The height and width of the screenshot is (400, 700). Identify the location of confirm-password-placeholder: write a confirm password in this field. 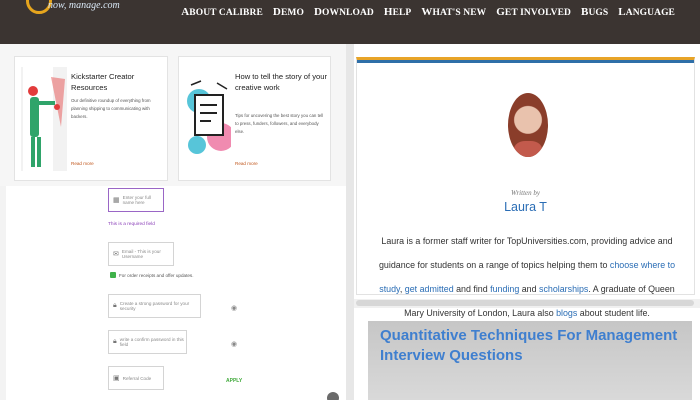
(151, 342).